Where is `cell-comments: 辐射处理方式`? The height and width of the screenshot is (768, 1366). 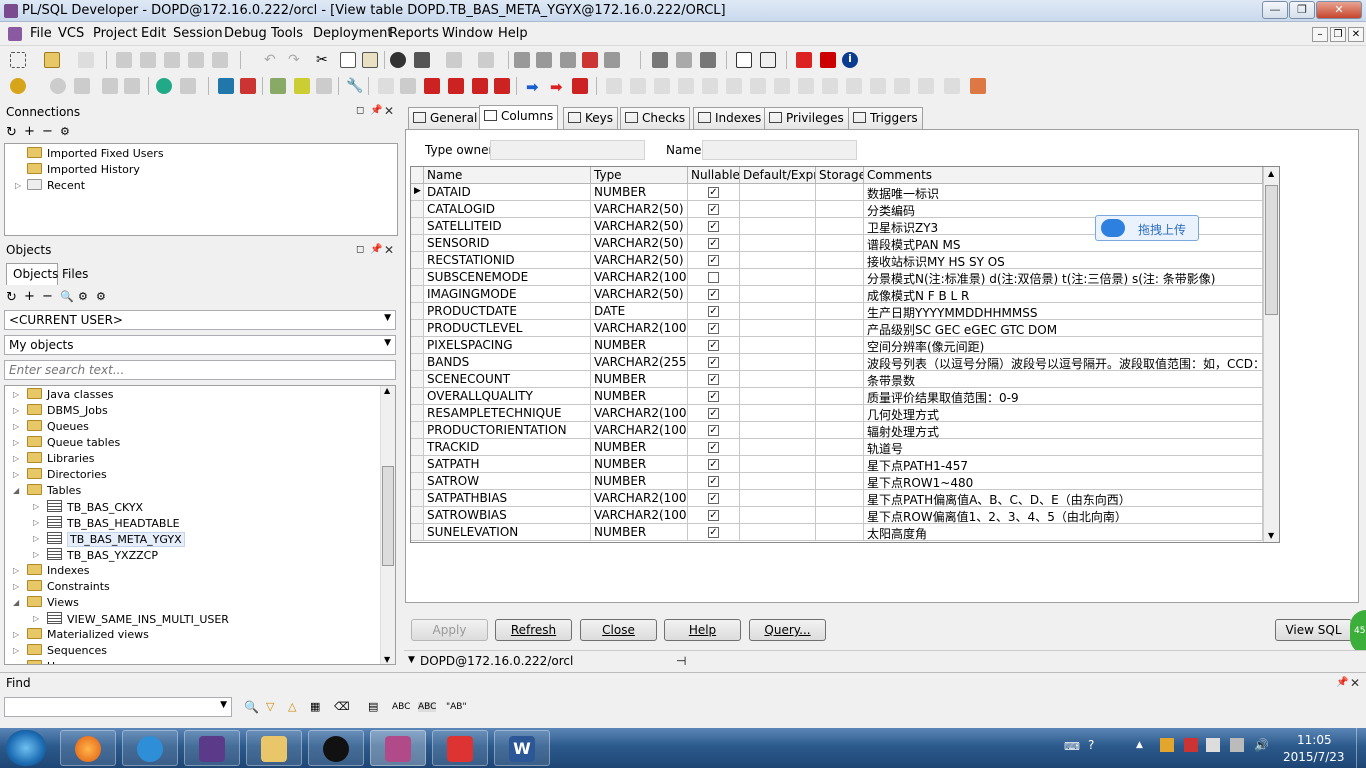
cell-comments: 辐射处理方式 is located at coordinates (1063, 430).